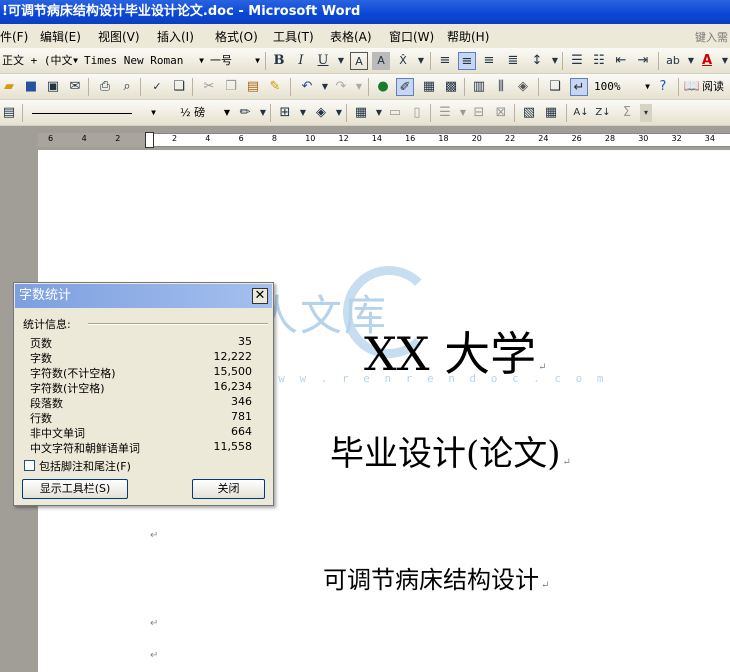 This screenshot has width=730, height=672. What do you see at coordinates (293, 36) in the screenshot?
I see `menu-tools: 工具(T)` at bounding box center [293, 36].